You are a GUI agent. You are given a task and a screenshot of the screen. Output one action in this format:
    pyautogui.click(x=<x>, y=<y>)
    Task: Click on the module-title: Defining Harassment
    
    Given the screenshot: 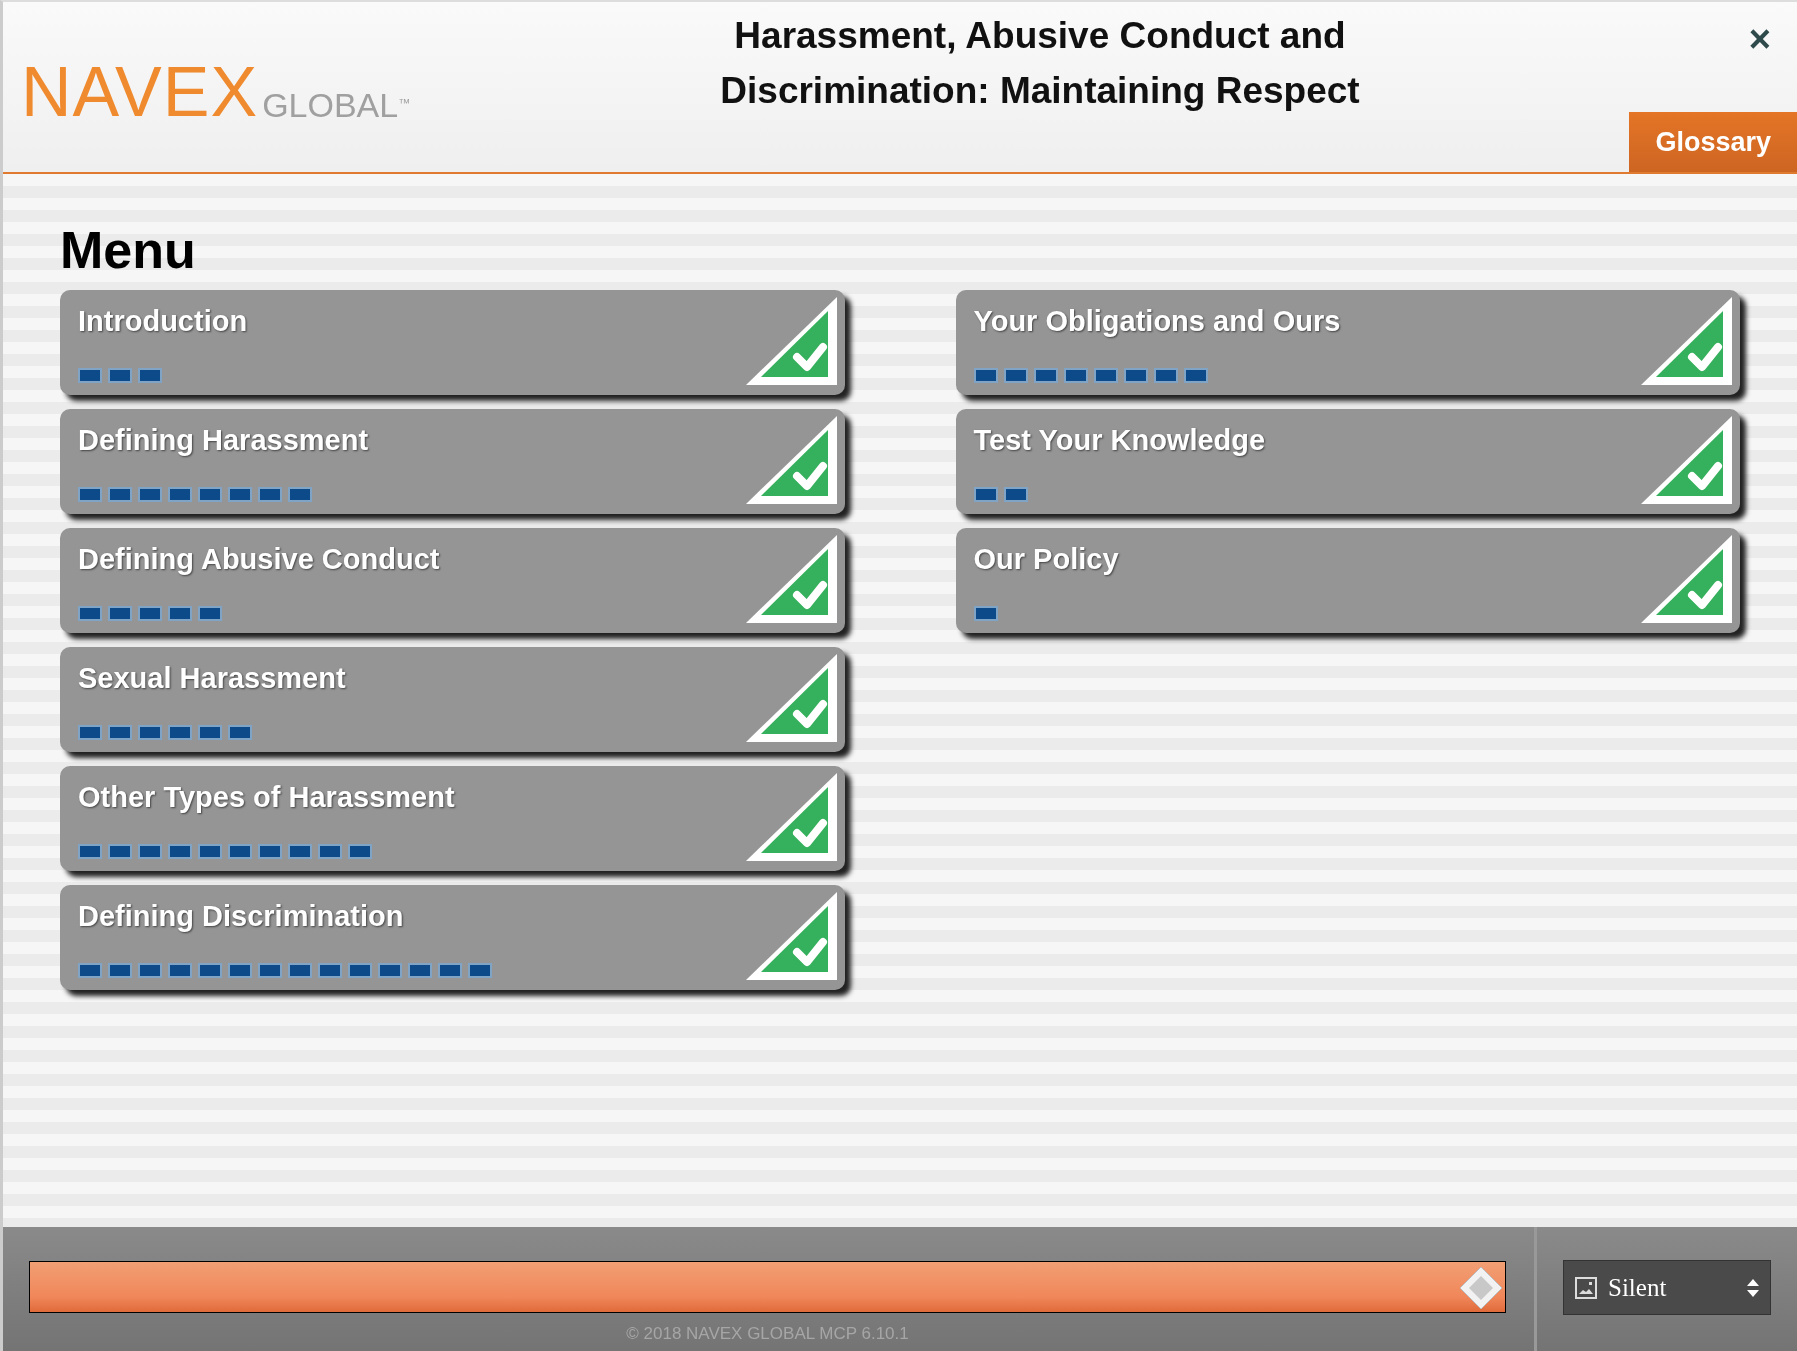 What is the action you would take?
    pyautogui.click(x=224, y=440)
    